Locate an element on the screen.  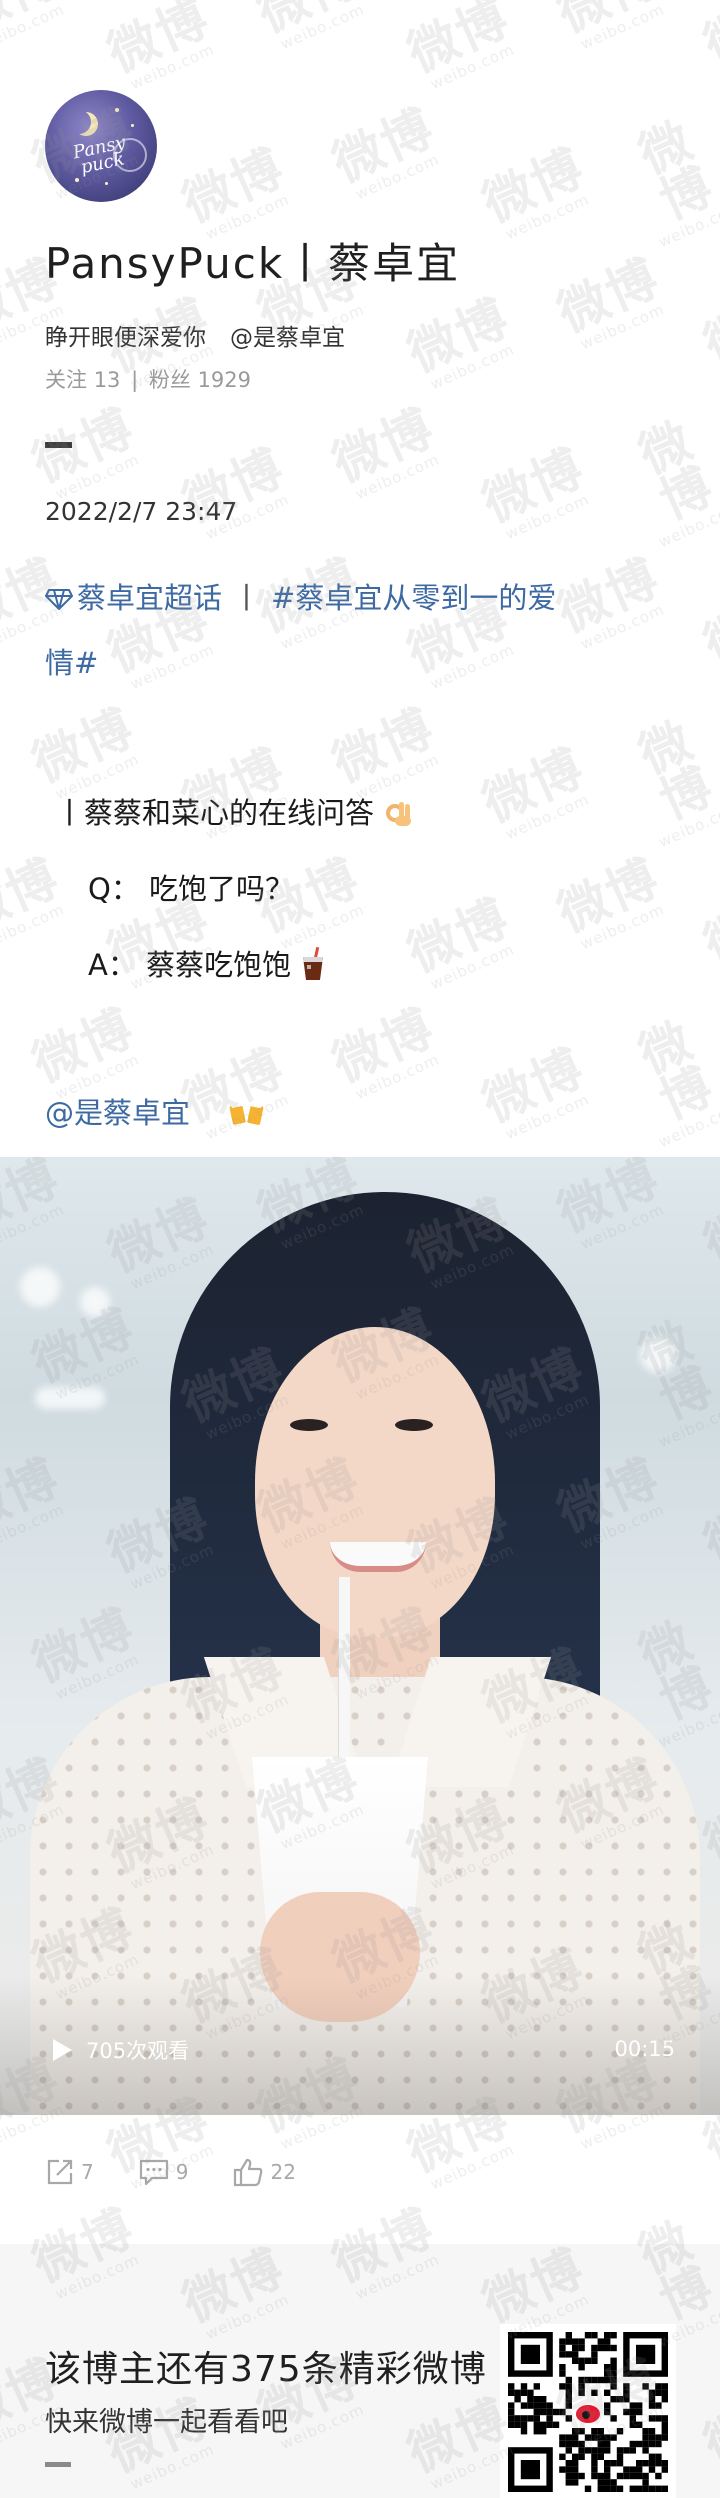
repost-button: 7 is located at coordinates (69, 2172).